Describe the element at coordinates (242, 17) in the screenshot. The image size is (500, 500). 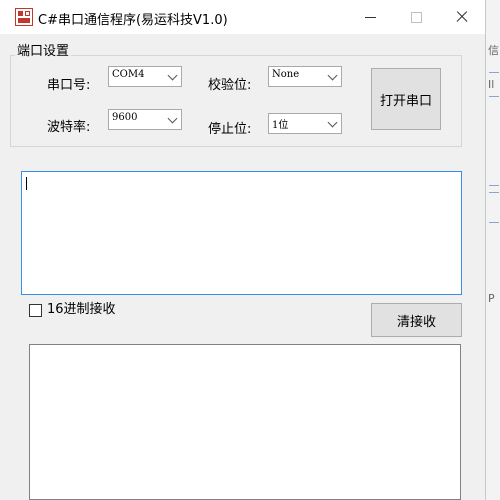
I see `title-bar: C#串口通信程序(易运科技V1.0)` at that location.